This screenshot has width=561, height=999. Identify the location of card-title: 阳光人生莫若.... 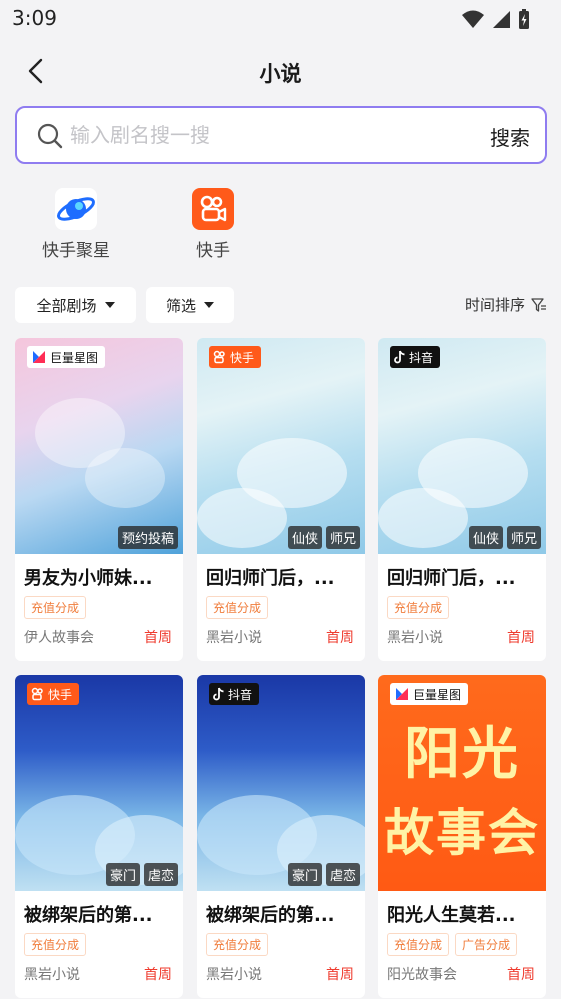
(451, 915).